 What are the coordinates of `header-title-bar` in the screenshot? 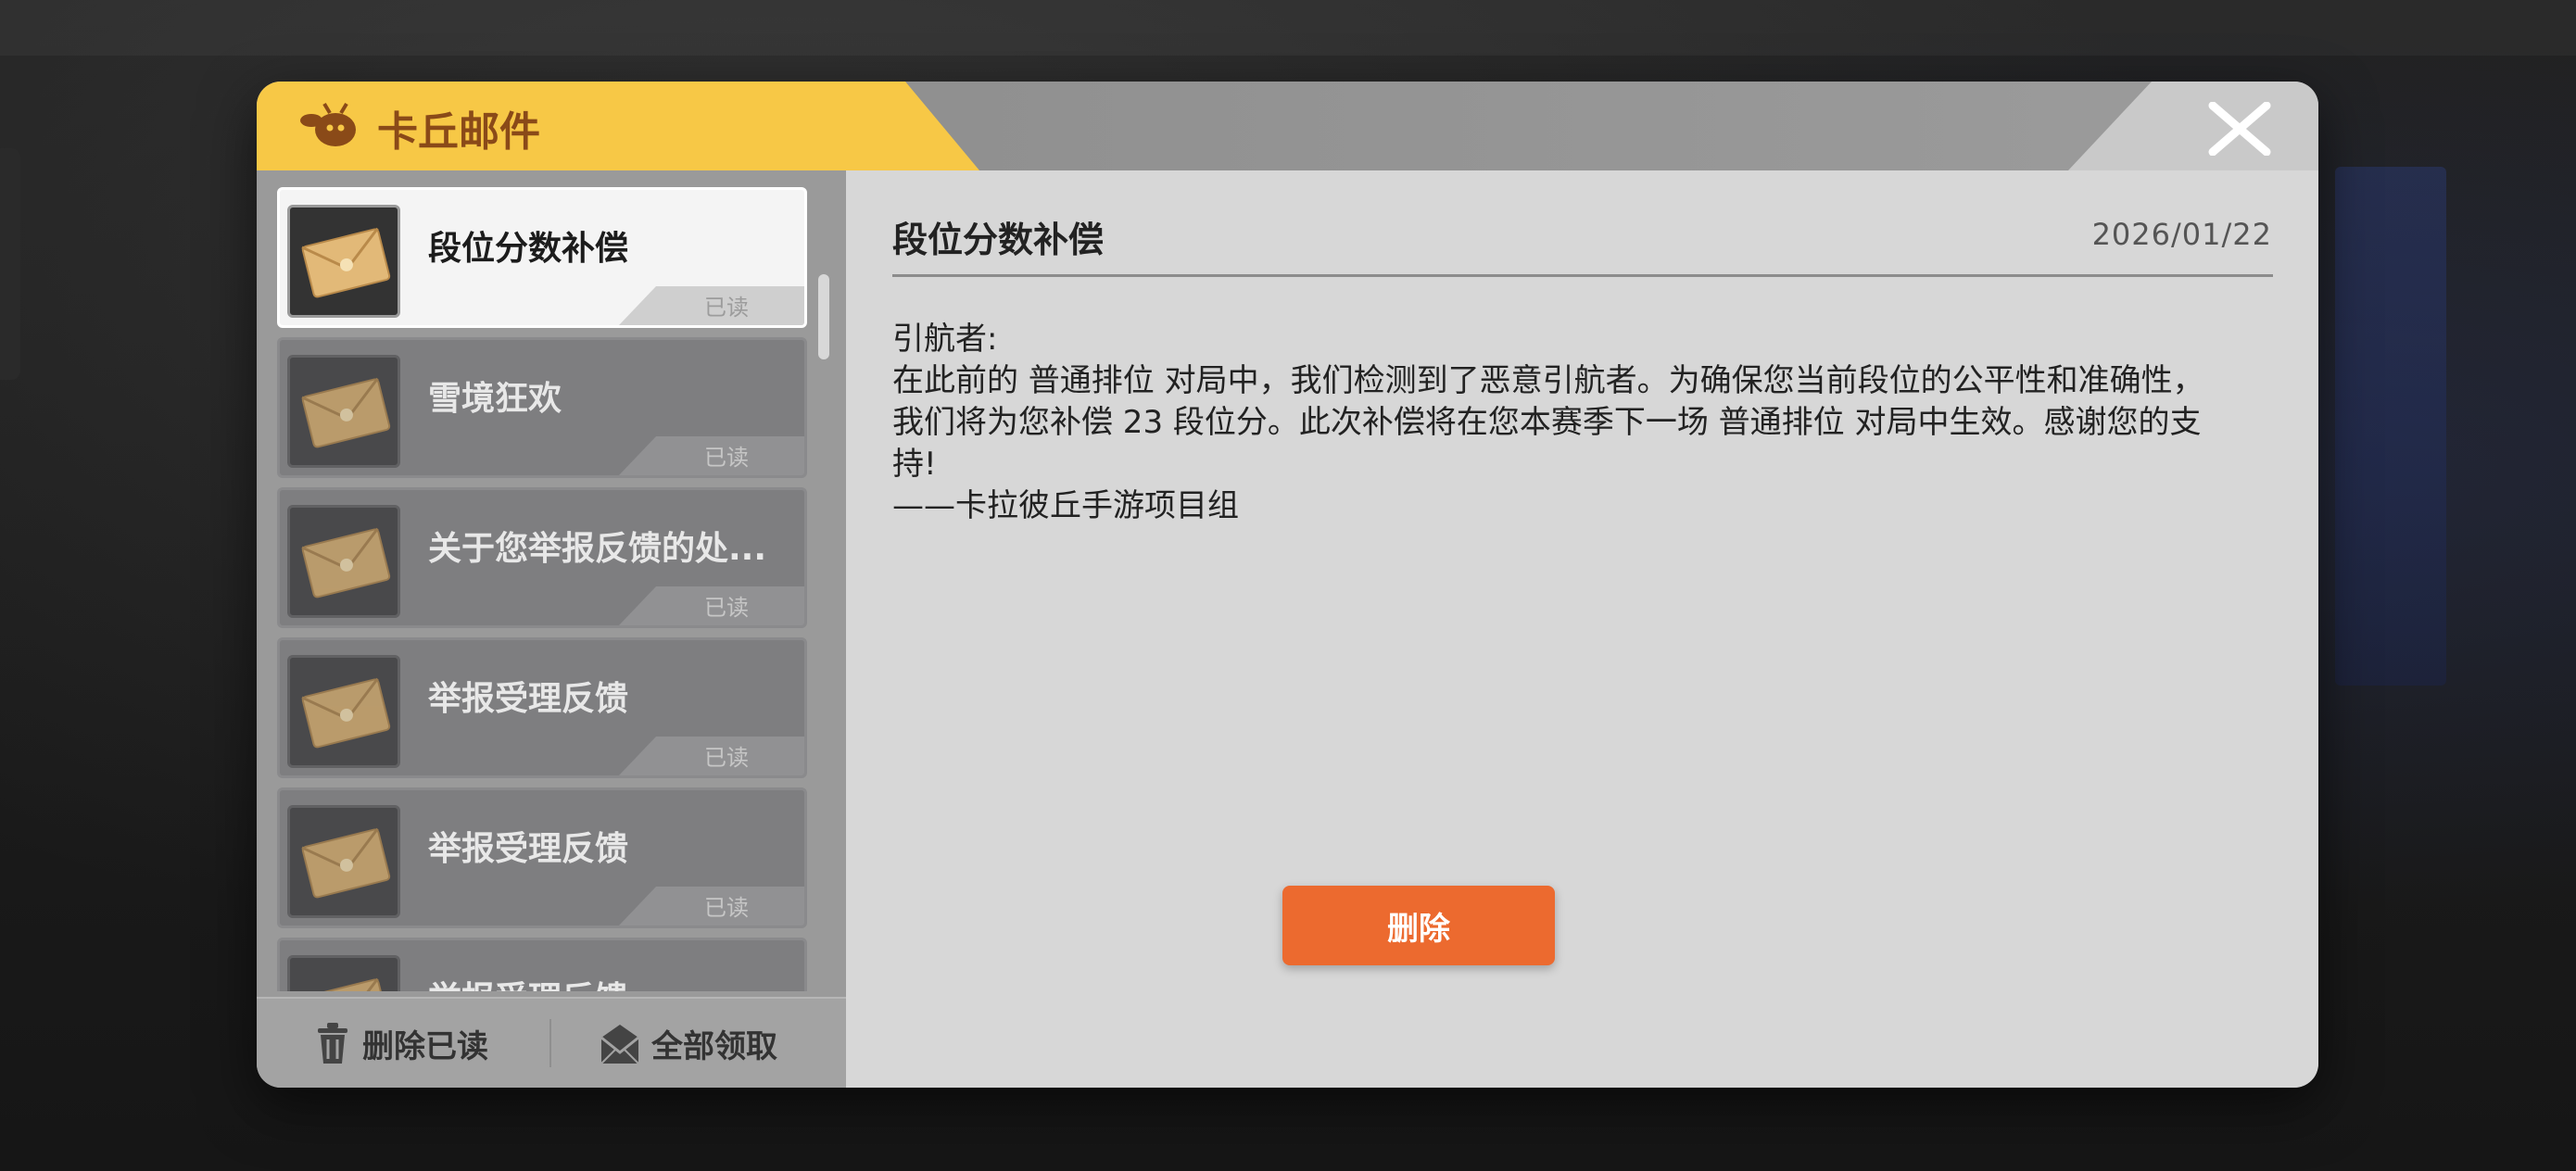 It's located at (618, 126).